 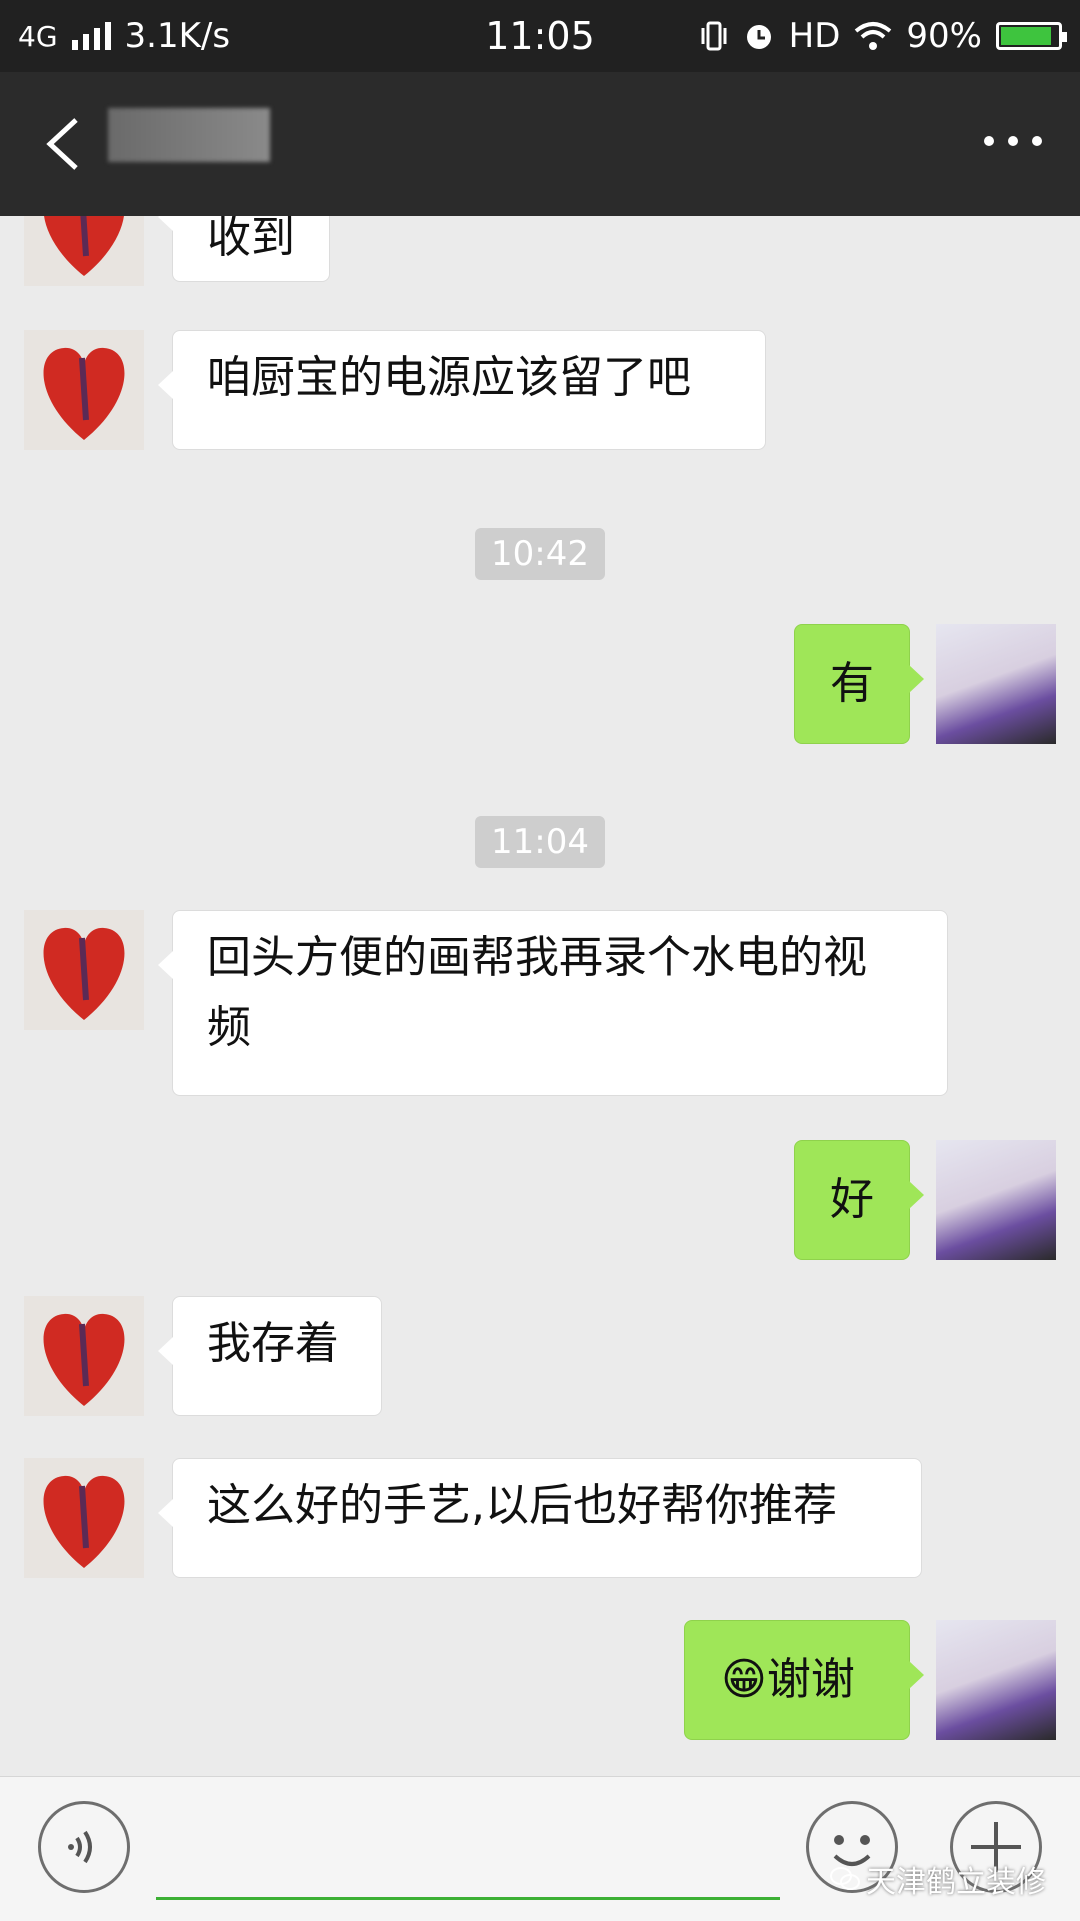 What do you see at coordinates (714, 36) in the screenshot?
I see `vibrate-icon` at bounding box center [714, 36].